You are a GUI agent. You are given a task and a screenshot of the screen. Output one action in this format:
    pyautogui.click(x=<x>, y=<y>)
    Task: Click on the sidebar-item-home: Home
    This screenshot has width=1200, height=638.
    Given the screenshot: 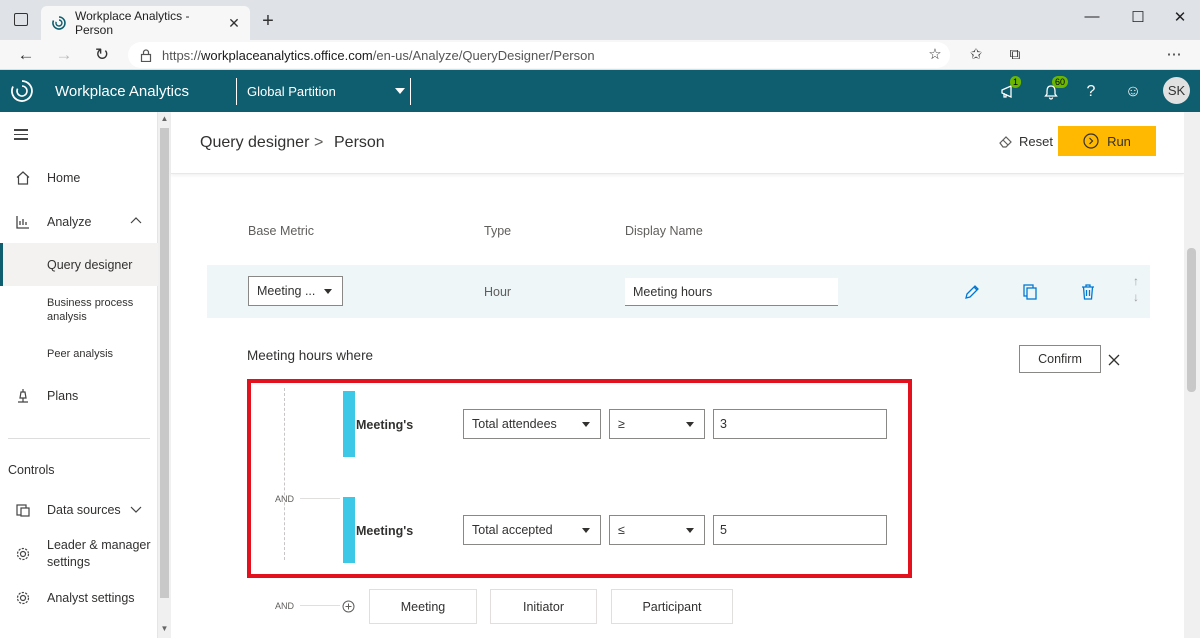 What is the action you would take?
    pyautogui.click(x=79, y=178)
    